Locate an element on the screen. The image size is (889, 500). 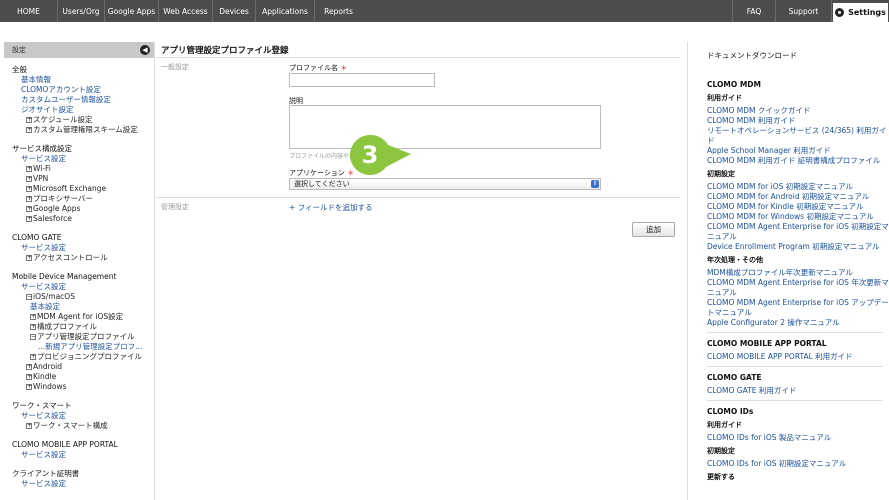
profile-name-input is located at coordinates (362, 80).